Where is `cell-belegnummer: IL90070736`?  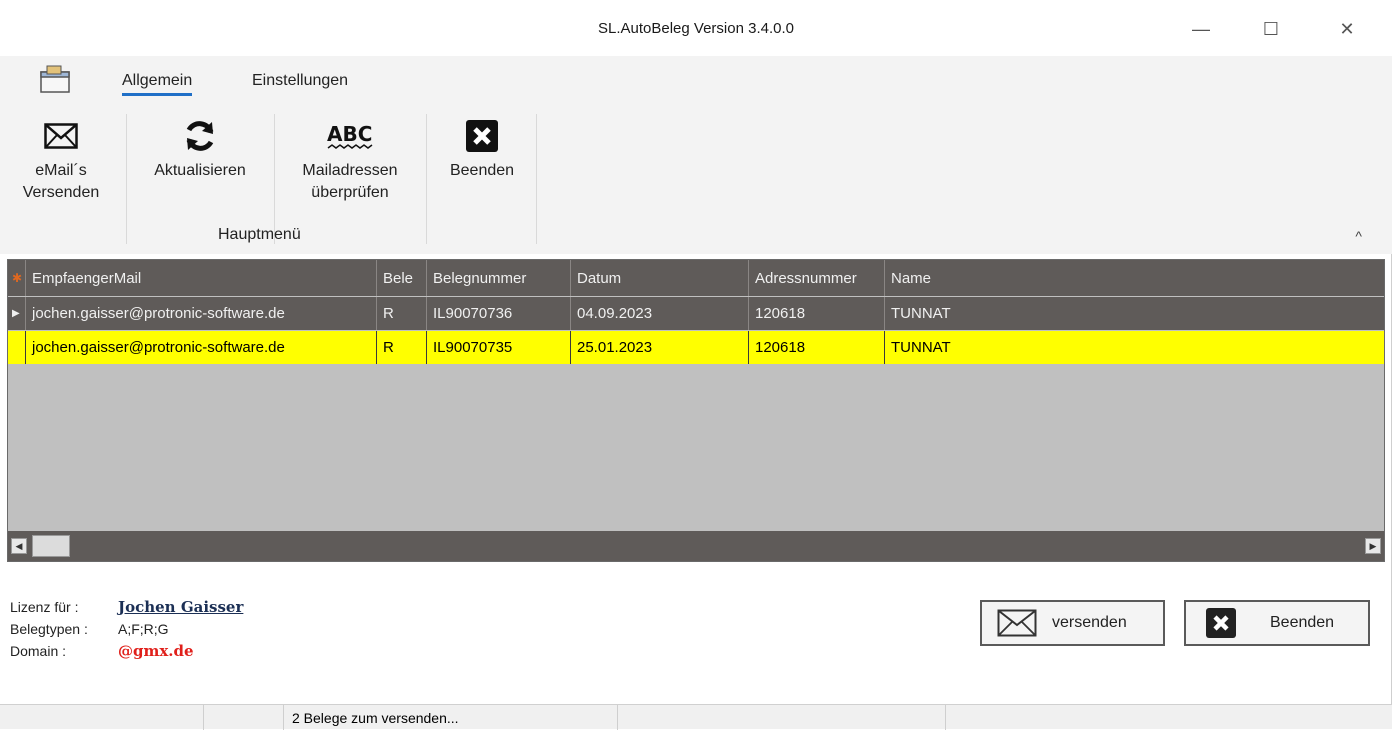
cell-belegnummer: IL90070736 is located at coordinates (499, 313).